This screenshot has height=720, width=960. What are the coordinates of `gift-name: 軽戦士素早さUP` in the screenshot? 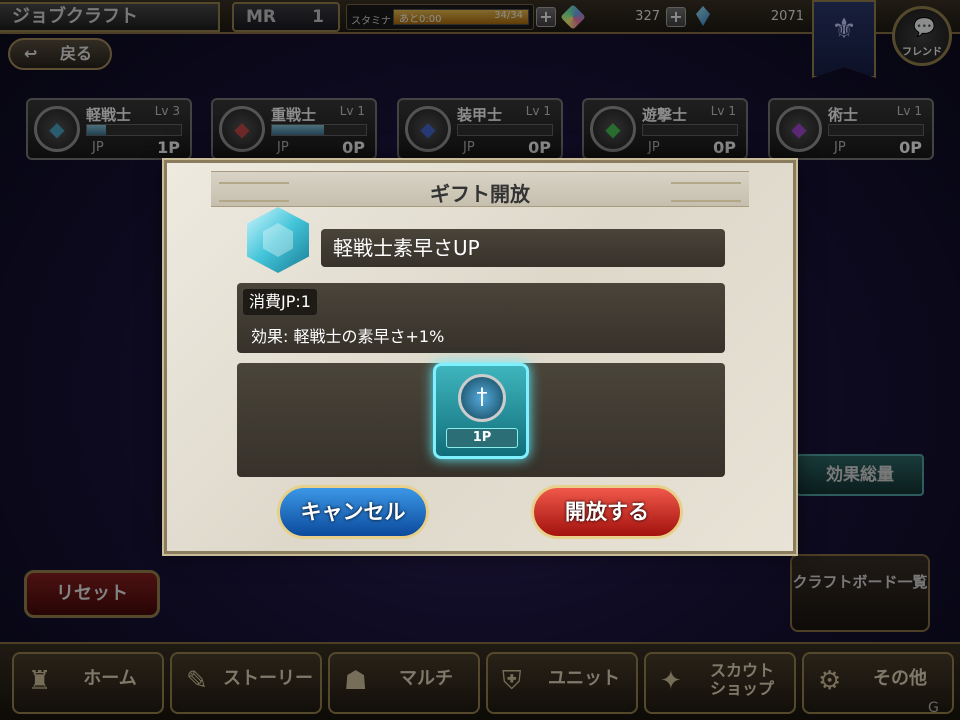 It's located at (523, 248).